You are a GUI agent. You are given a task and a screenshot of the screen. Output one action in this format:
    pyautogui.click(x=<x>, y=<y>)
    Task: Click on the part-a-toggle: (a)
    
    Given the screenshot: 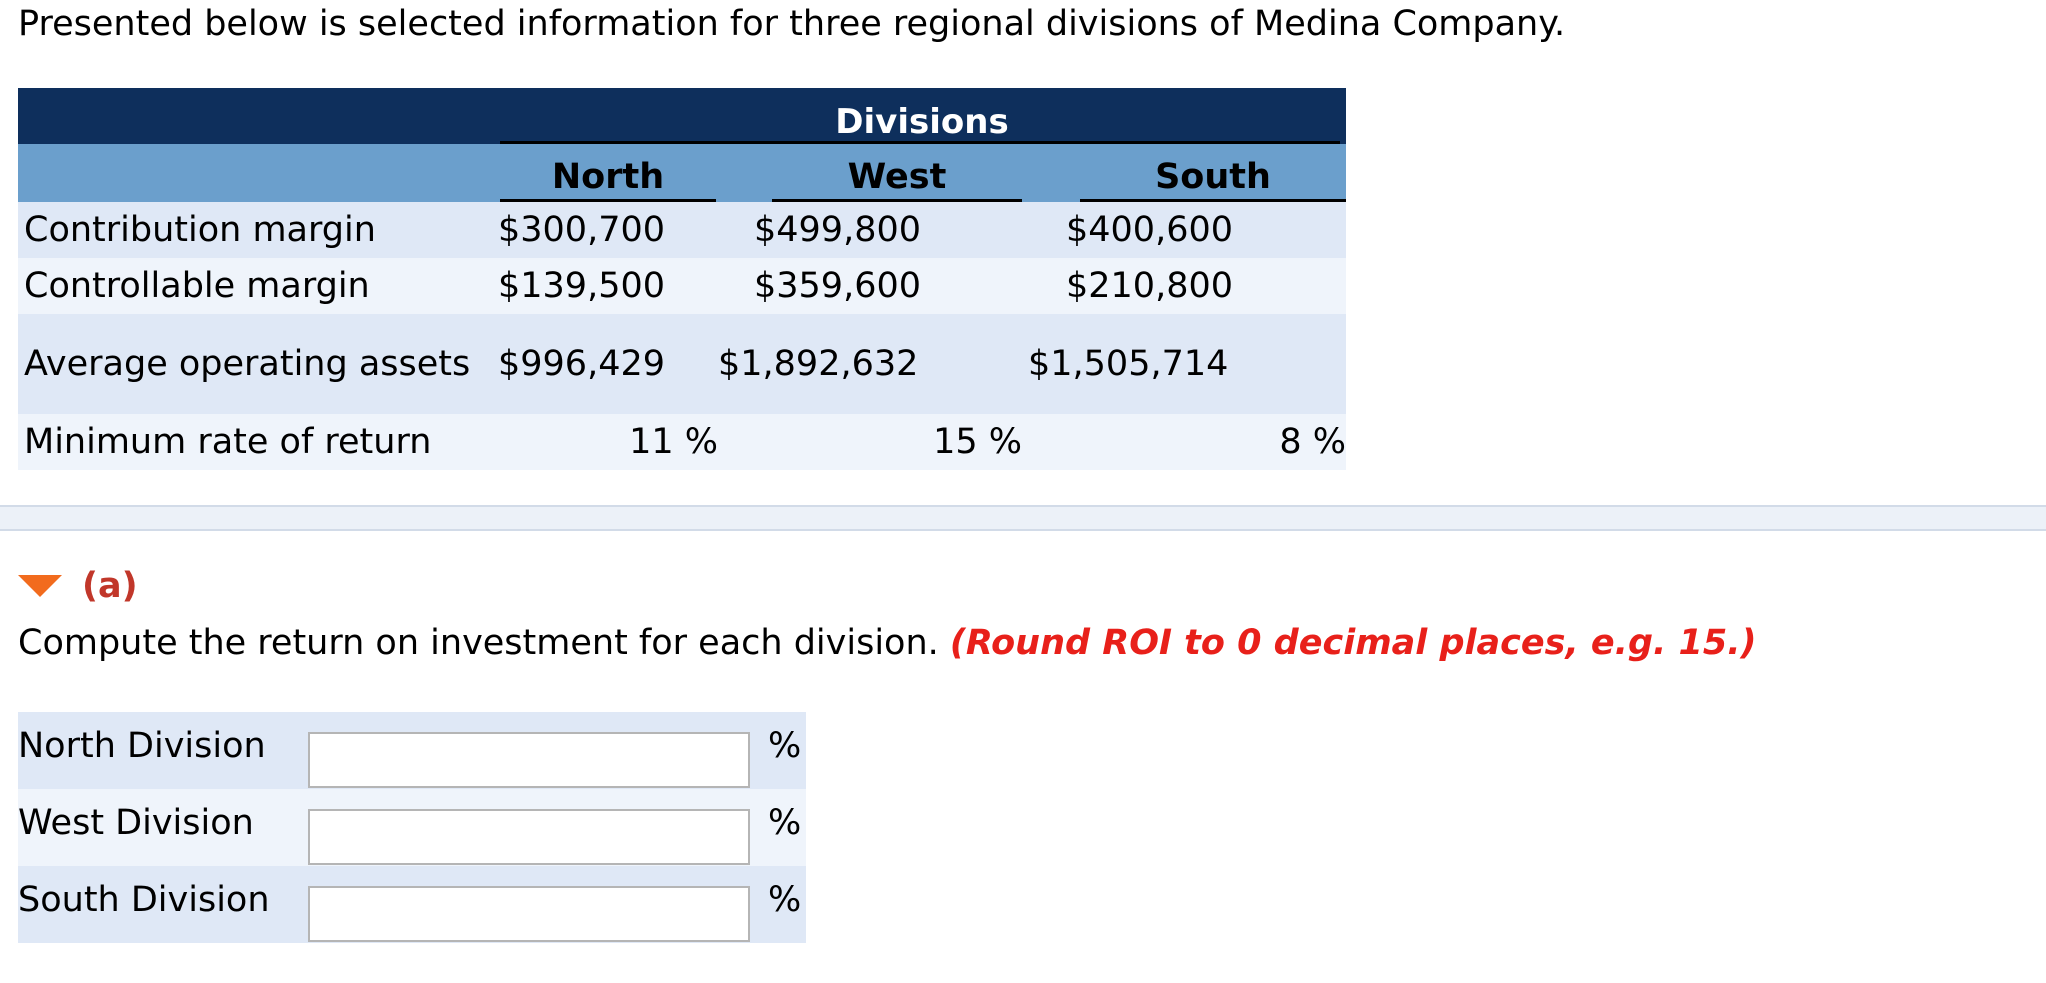 What is the action you would take?
    pyautogui.click(x=78, y=586)
    